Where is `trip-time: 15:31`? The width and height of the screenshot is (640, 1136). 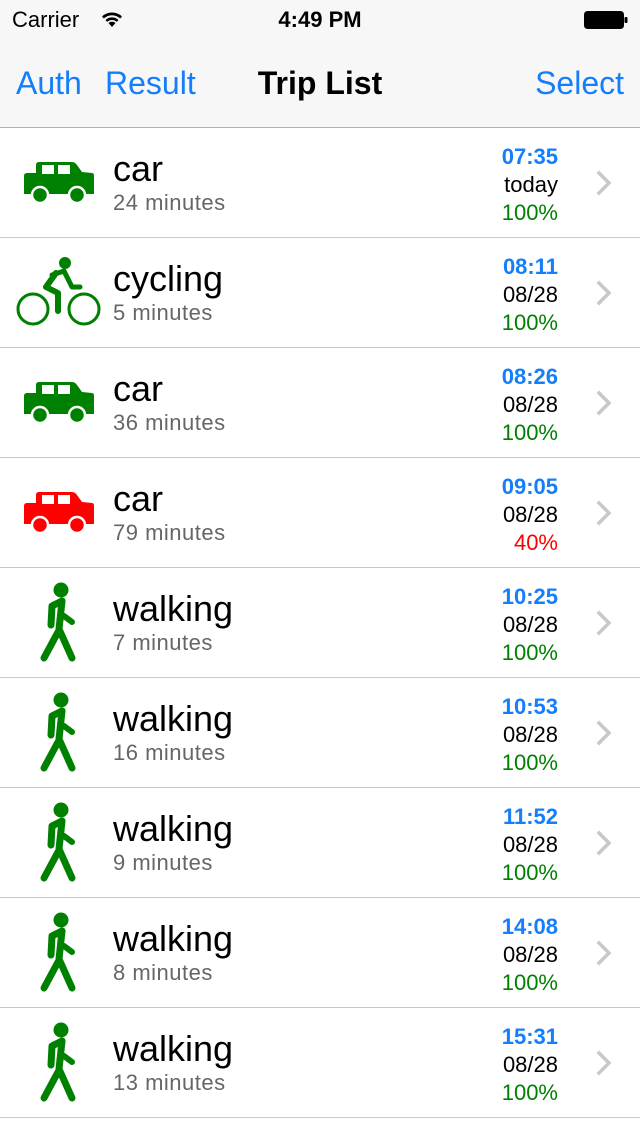 trip-time: 15:31 is located at coordinates (529, 1036).